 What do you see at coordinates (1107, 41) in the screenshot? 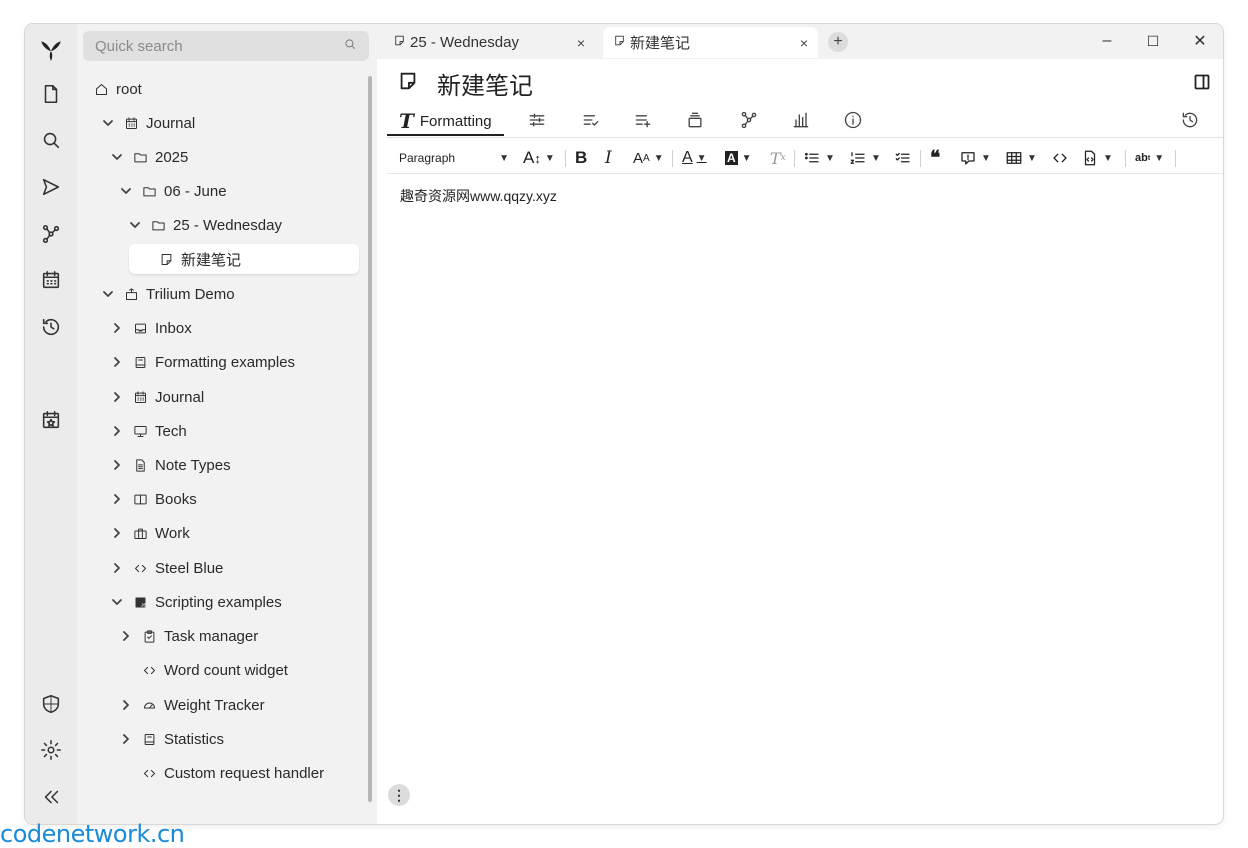
I see `minimize-icon: –` at bounding box center [1107, 41].